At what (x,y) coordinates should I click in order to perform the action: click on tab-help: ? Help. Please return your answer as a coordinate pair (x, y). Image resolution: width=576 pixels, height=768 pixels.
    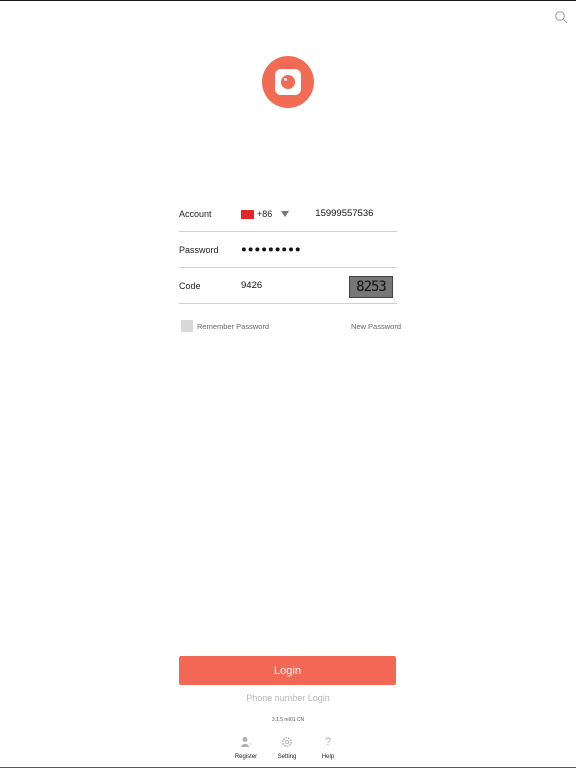
    Looking at the image, I should click on (328, 747).